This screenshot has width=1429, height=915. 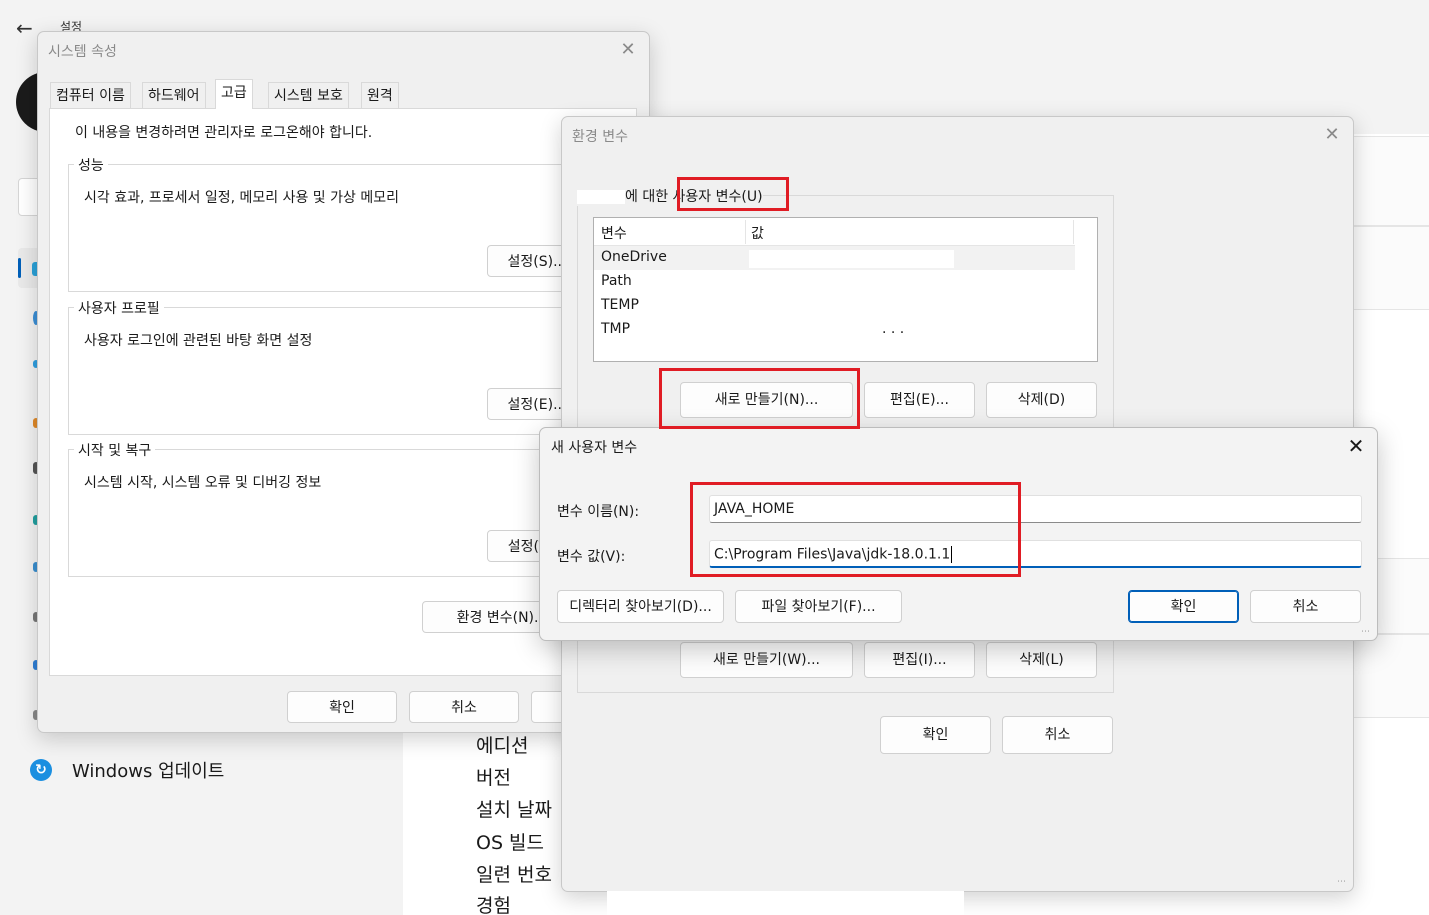 I want to click on admin-note: 이 내용을 변경하려면 관리자로 로그온해야 합니다., so click(x=224, y=133).